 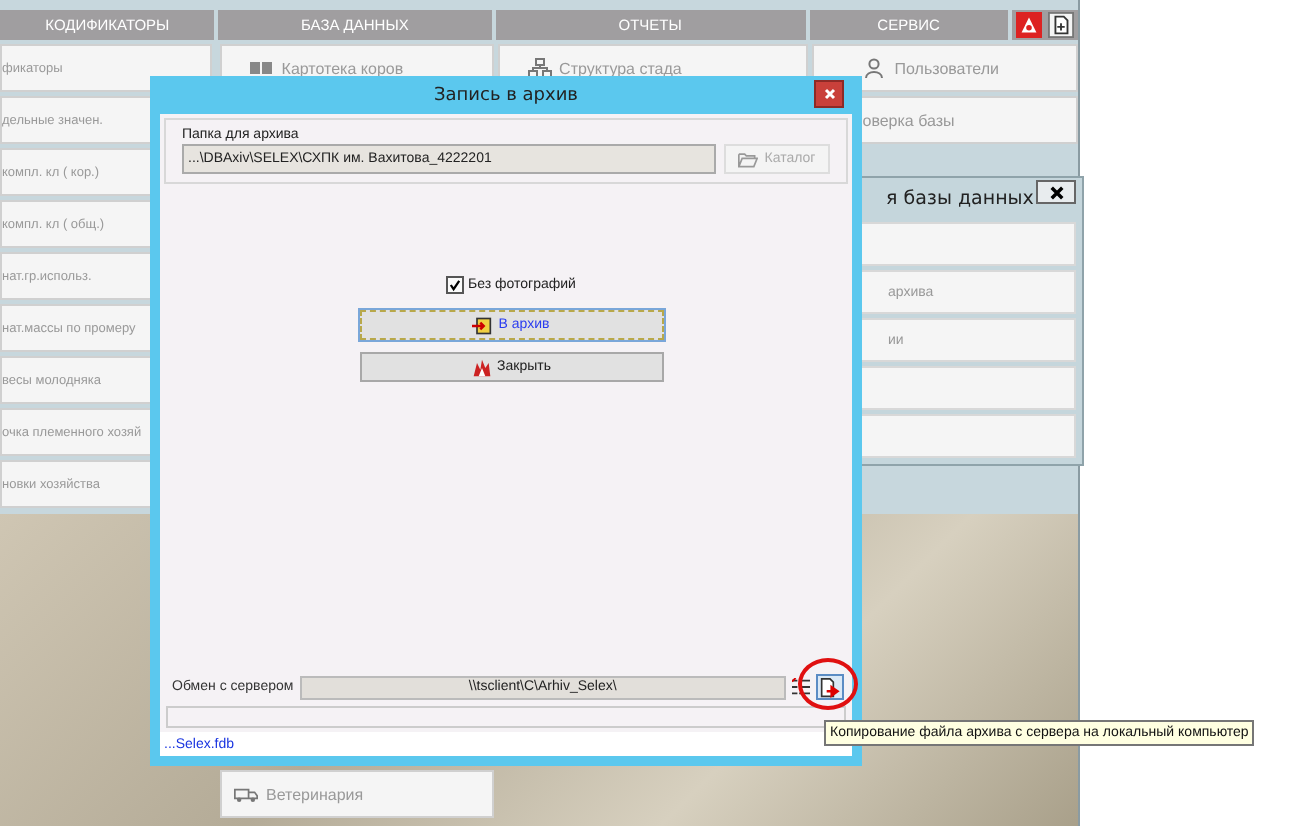 What do you see at coordinates (481, 367) in the screenshot?
I see `fire-icon` at bounding box center [481, 367].